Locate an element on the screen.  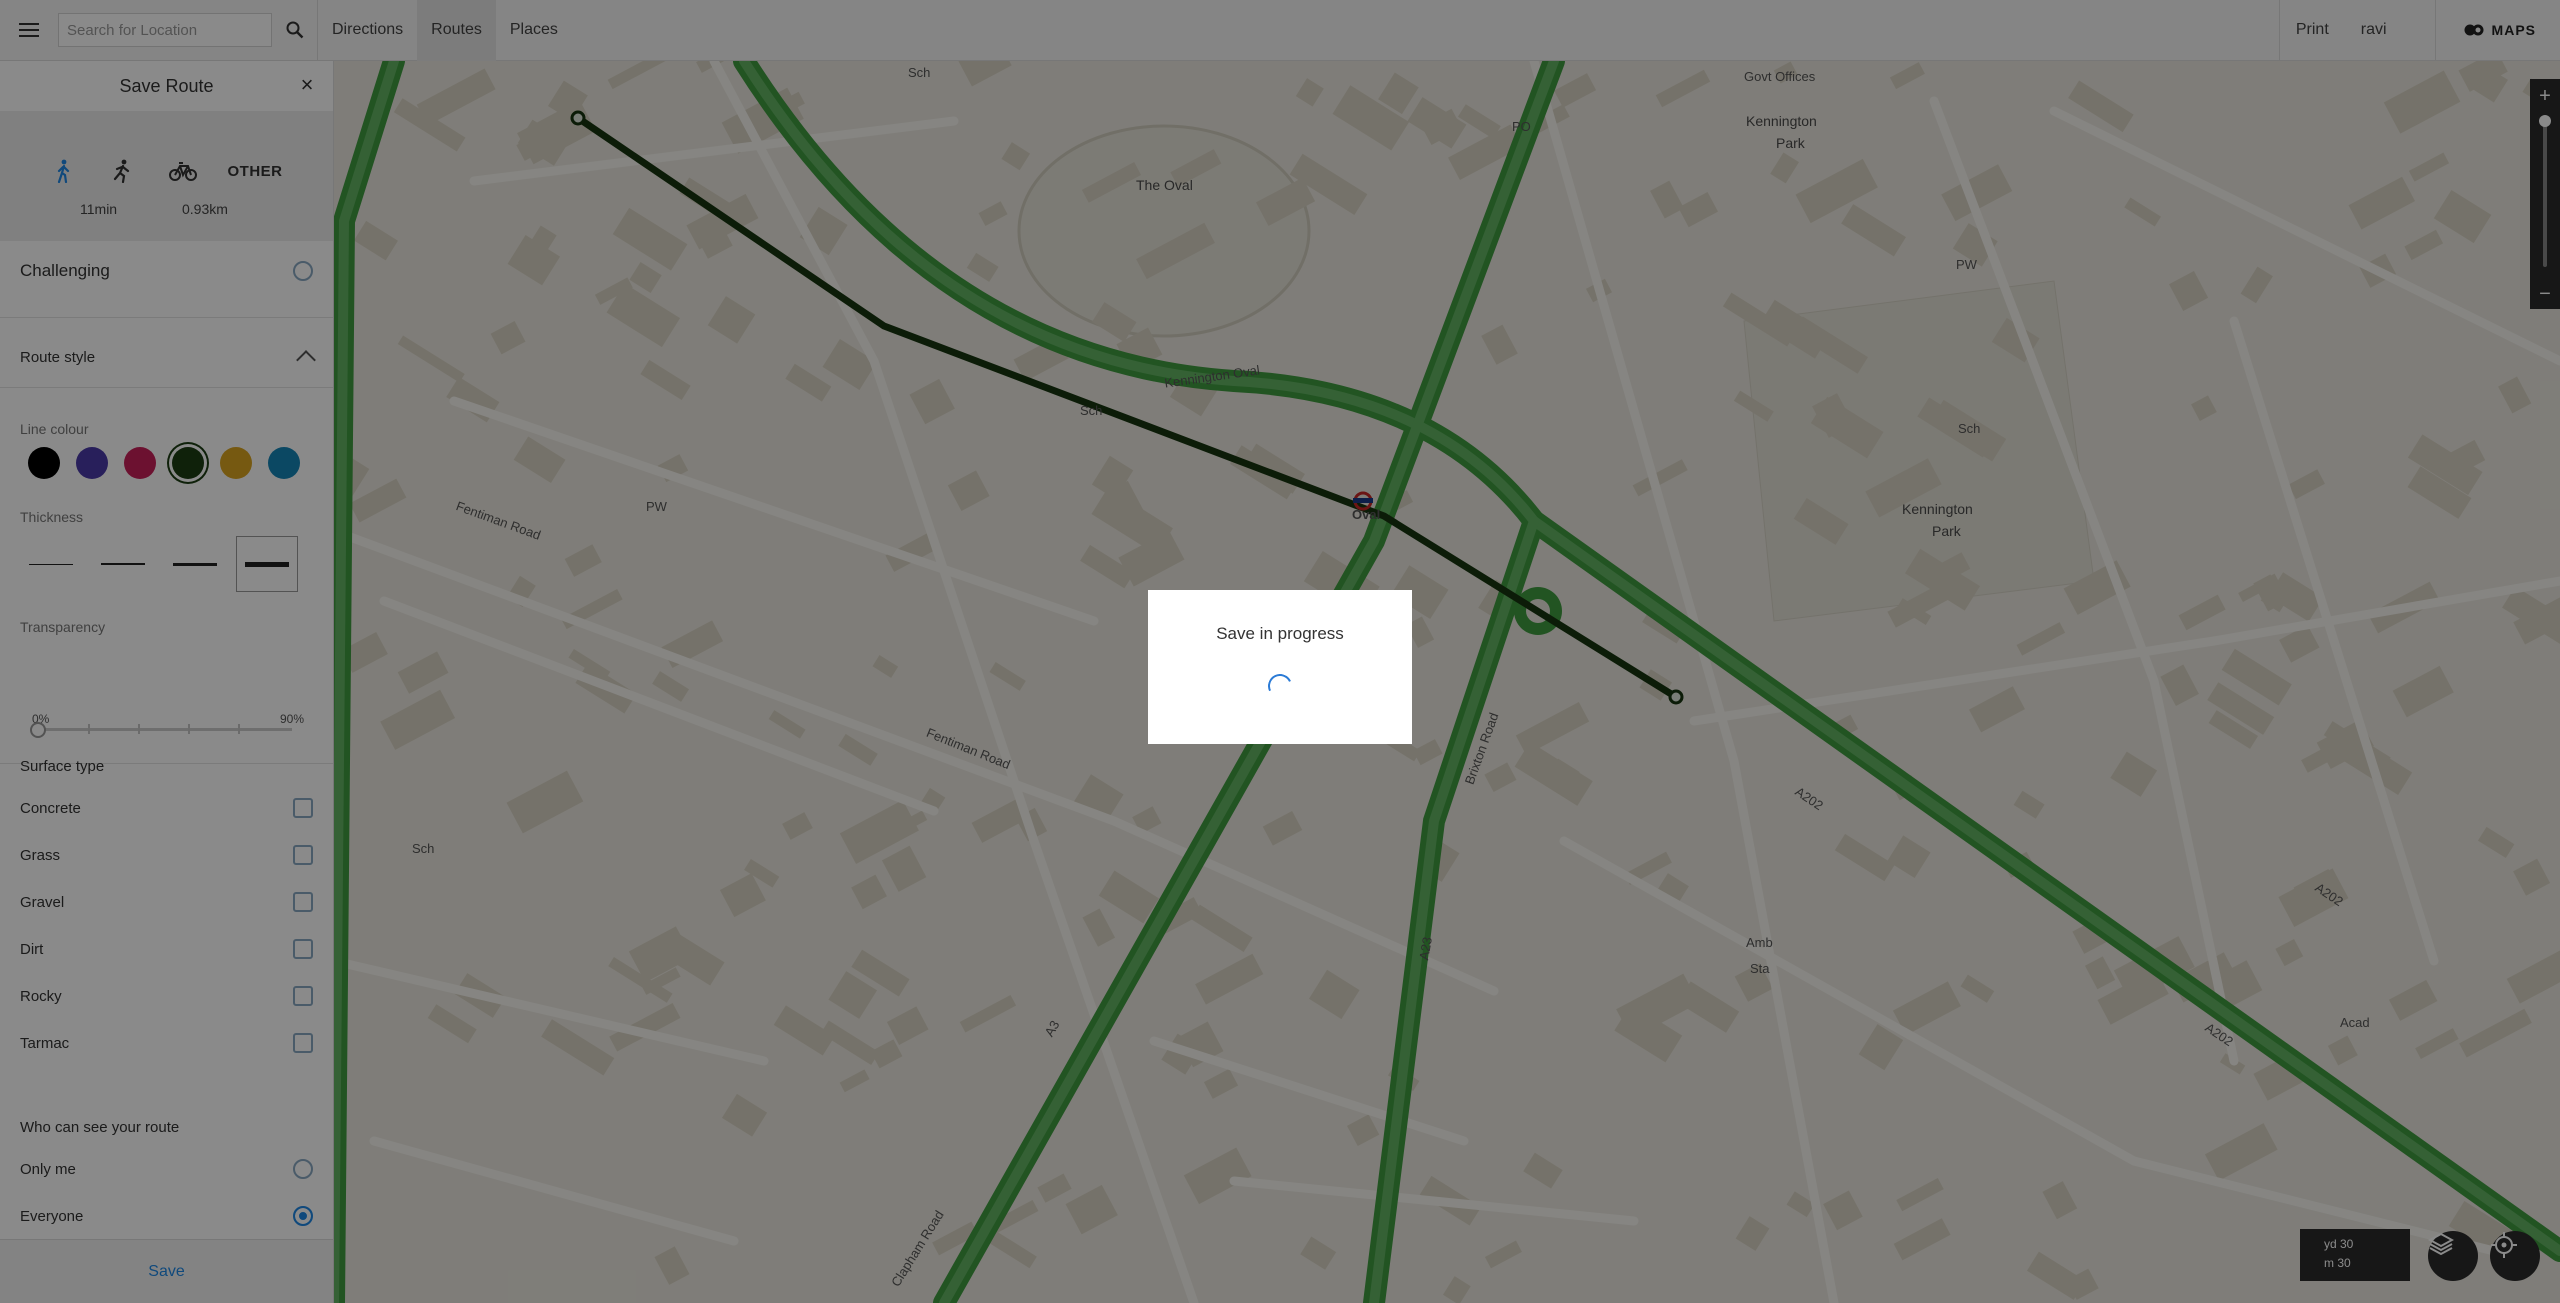
save-progress-text: Save in progress is located at coordinates (1280, 633).